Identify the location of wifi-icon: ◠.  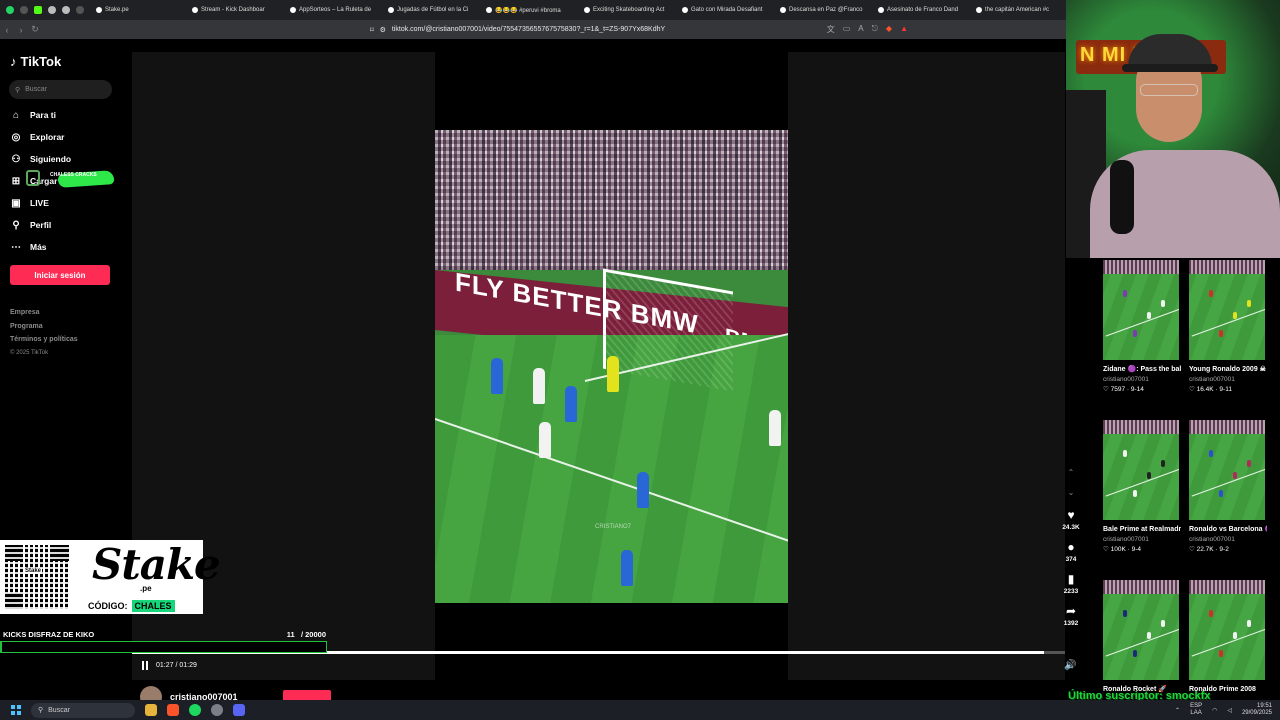
(1214, 710).